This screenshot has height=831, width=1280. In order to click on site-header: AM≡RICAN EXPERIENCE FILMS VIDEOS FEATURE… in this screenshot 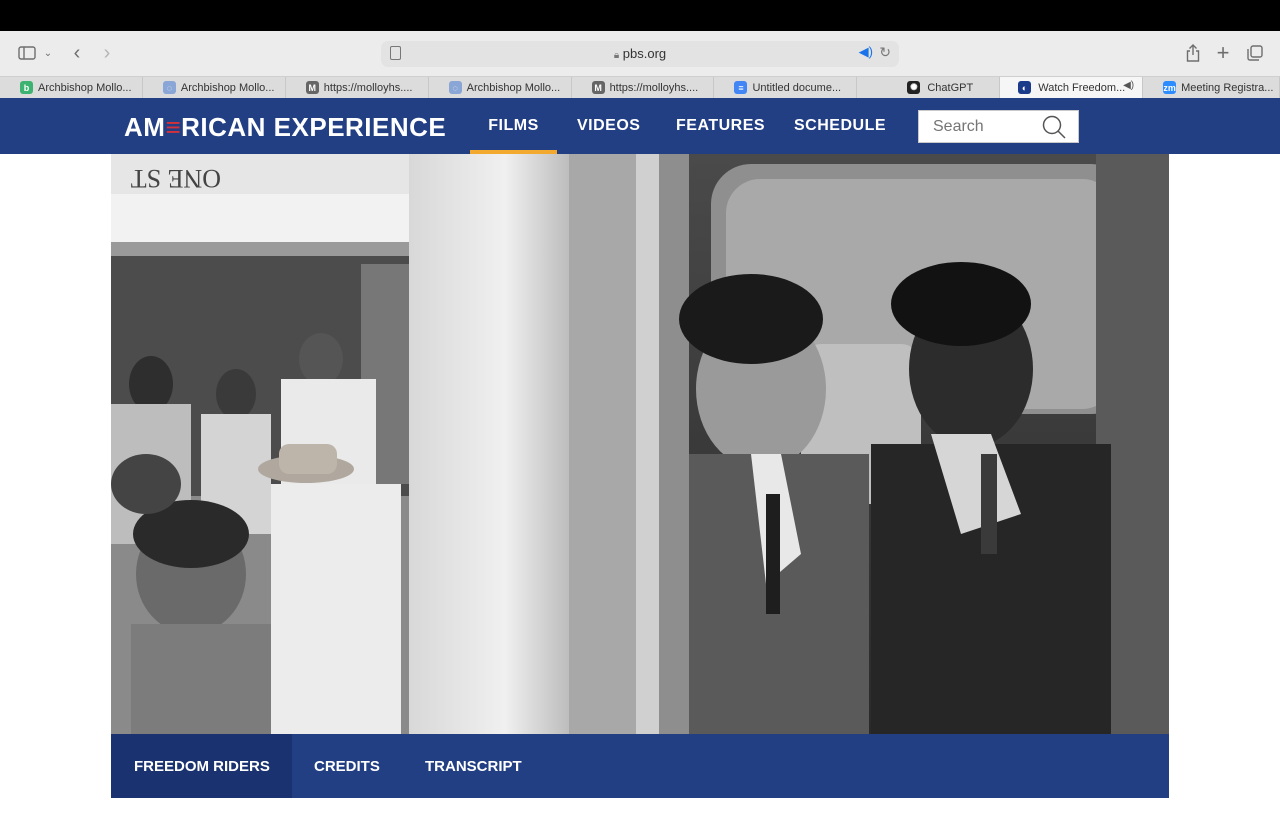, I will do `click(640, 126)`.